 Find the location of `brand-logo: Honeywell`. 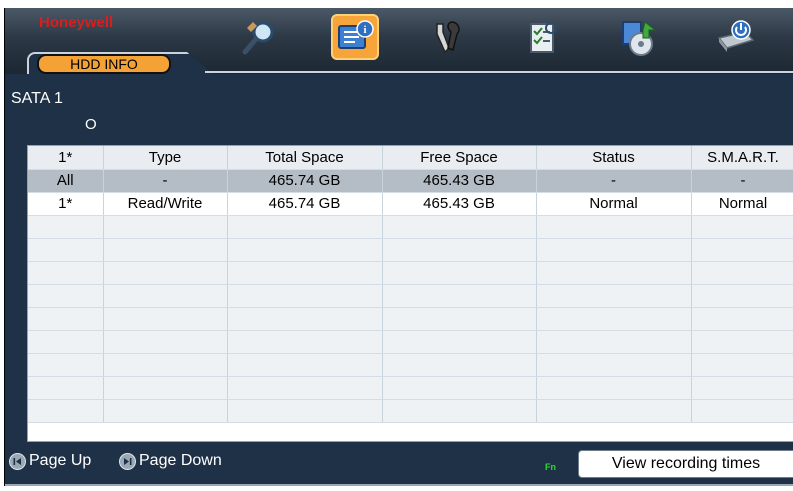

brand-logo: Honeywell is located at coordinates (76, 22).